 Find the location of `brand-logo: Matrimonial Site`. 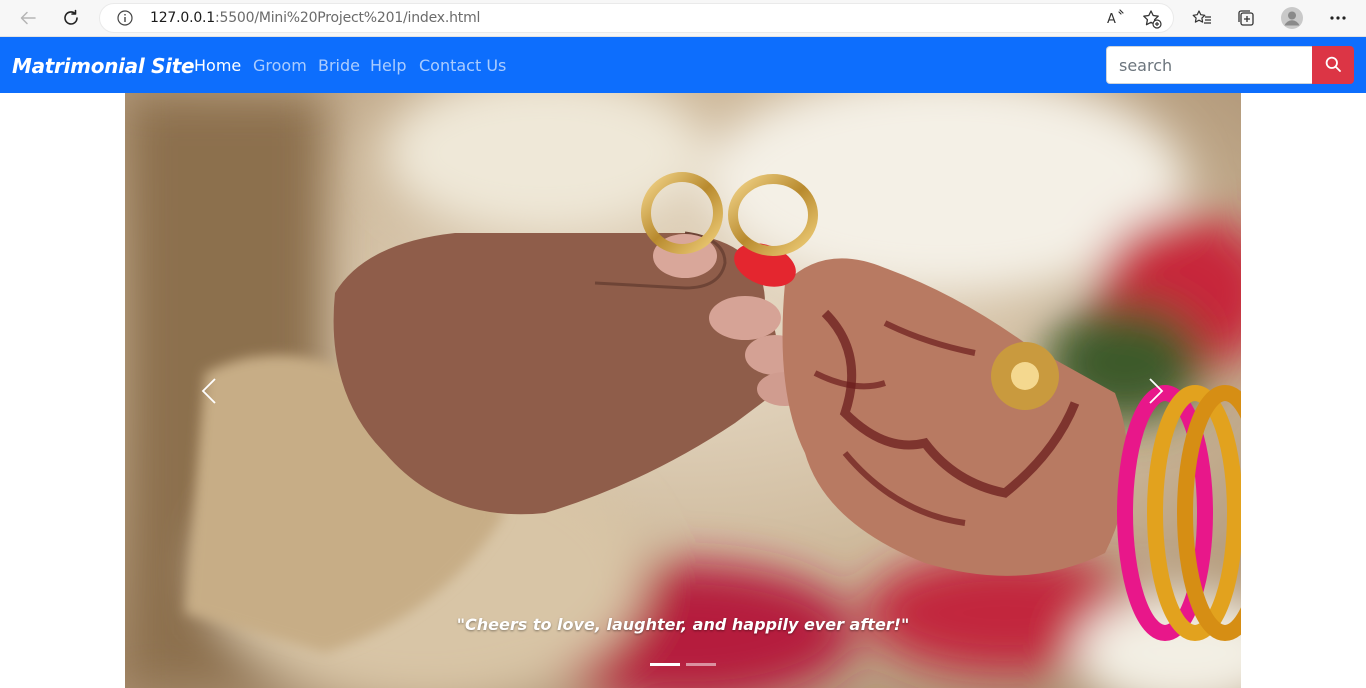

brand-logo: Matrimonial Site is located at coordinates (103, 66).